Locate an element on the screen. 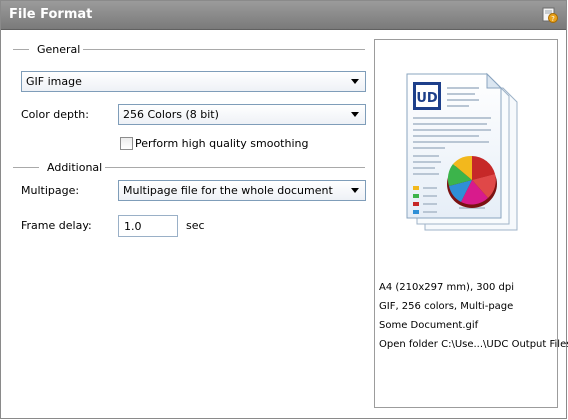 The width and height of the screenshot is (568, 420). frame-delay-input: 1.0 is located at coordinates (148, 226).